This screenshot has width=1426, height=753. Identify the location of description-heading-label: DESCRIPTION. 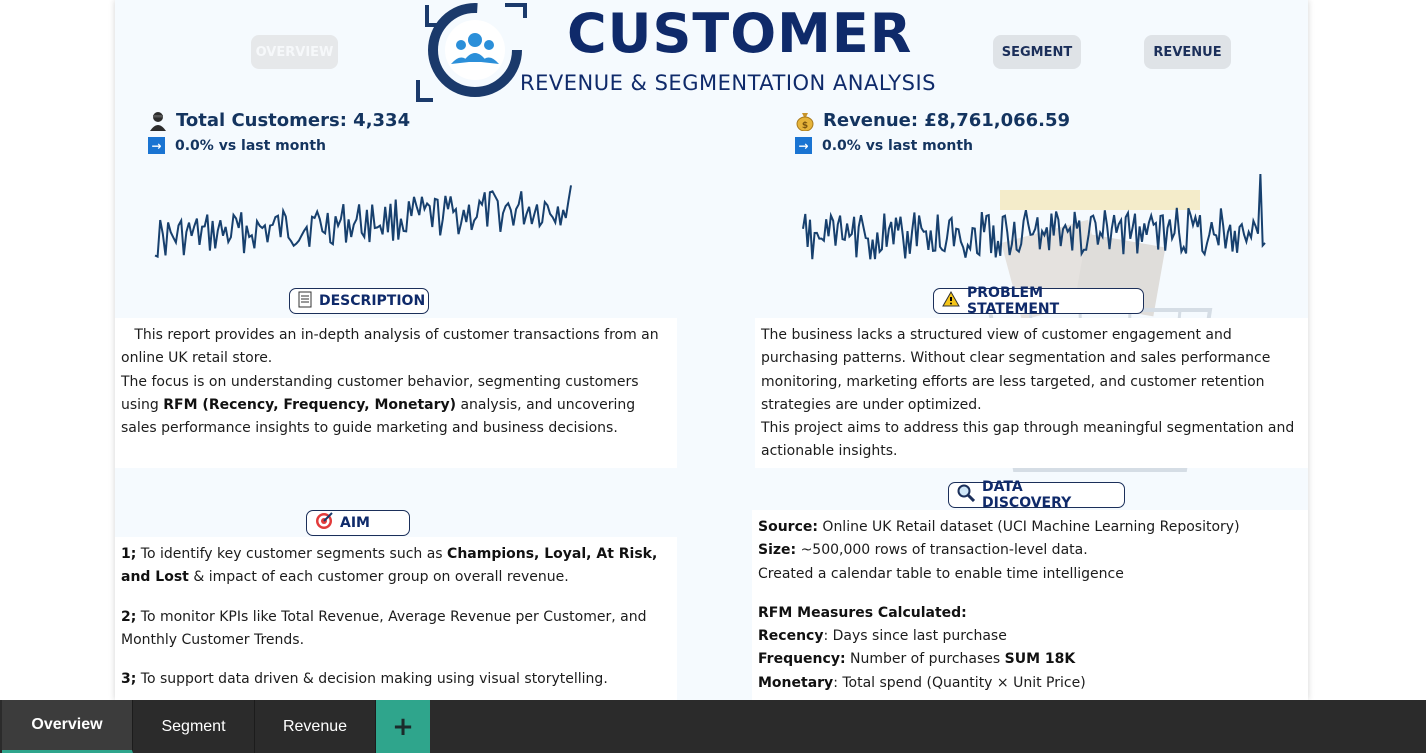
(372, 301).